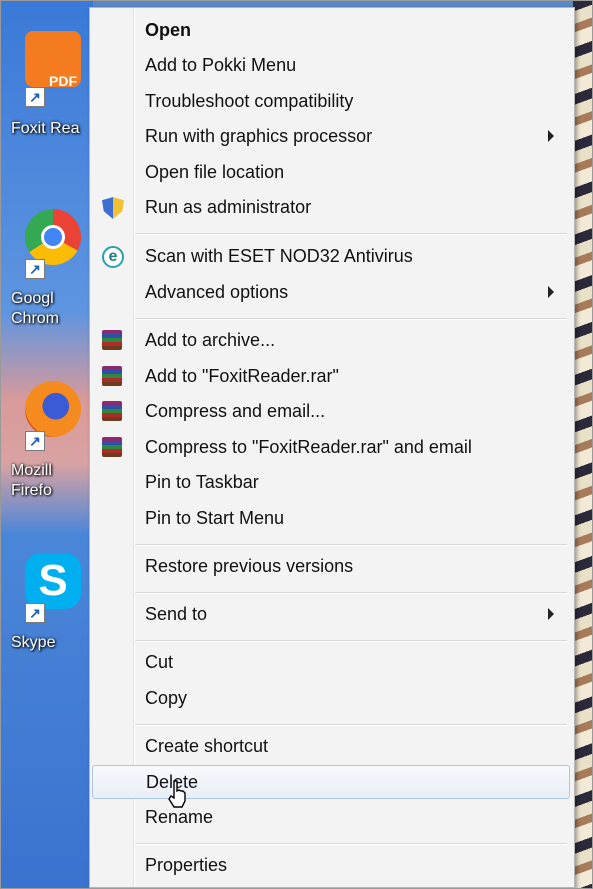 This screenshot has height=889, width=593. Describe the element at coordinates (33, 642) in the screenshot. I see `desktop-icon-label: Skype` at that location.